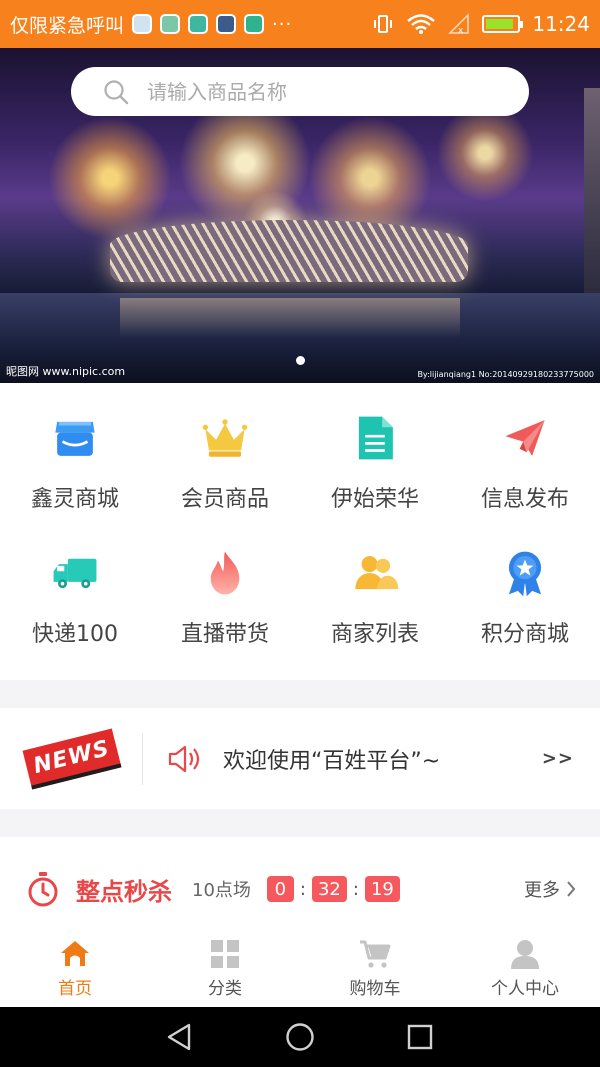 This screenshot has height=1067, width=600. Describe the element at coordinates (300, 360) in the screenshot. I see `carousel-indicator-dot` at that location.